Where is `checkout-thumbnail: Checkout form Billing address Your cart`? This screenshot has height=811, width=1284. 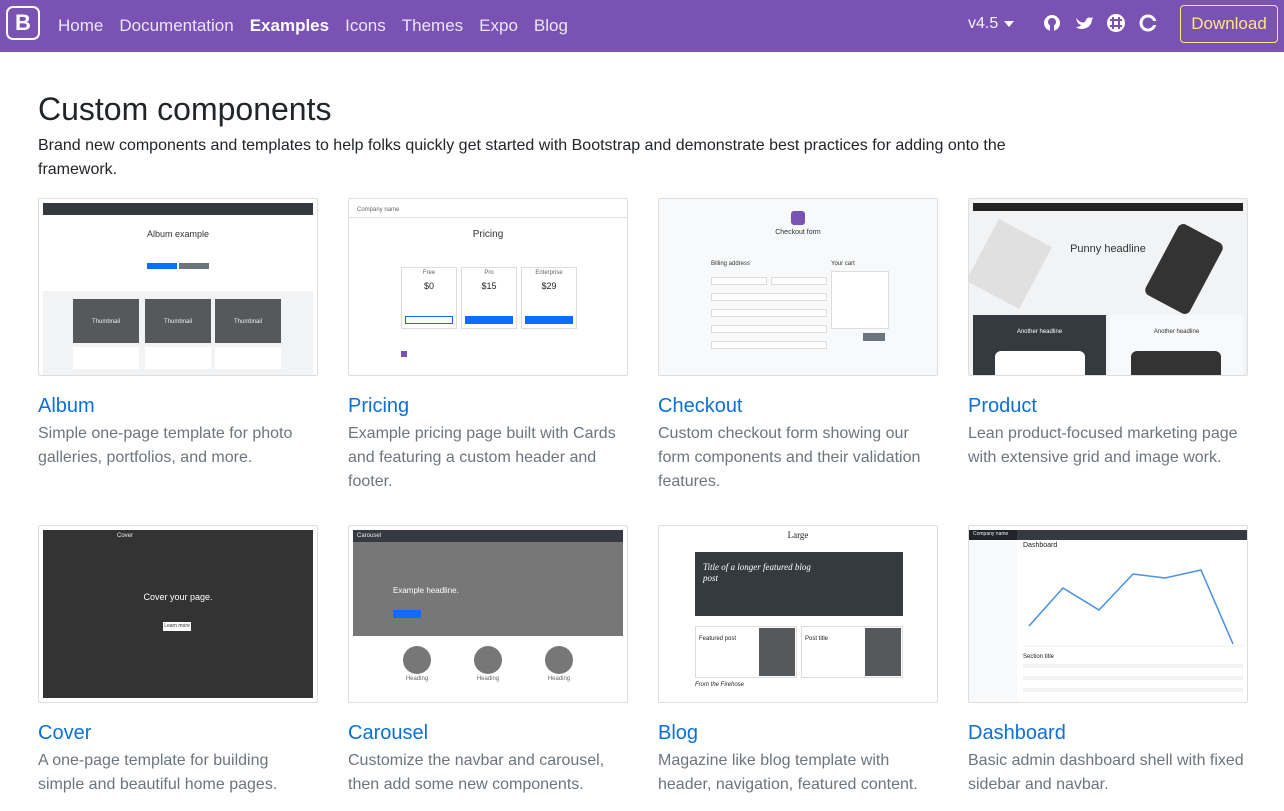
checkout-thumbnail: Checkout form Billing address Your cart is located at coordinates (798, 287).